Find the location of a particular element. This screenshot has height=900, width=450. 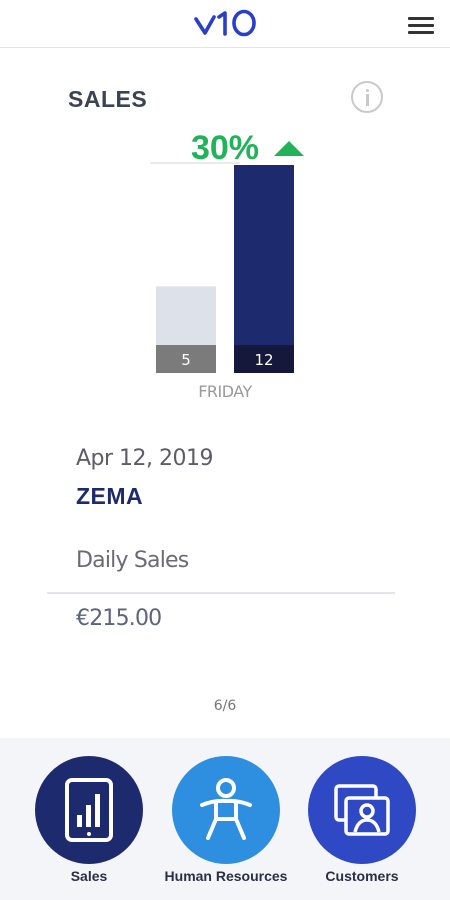

report-date: Apr 12, 2019 is located at coordinates (145, 458).